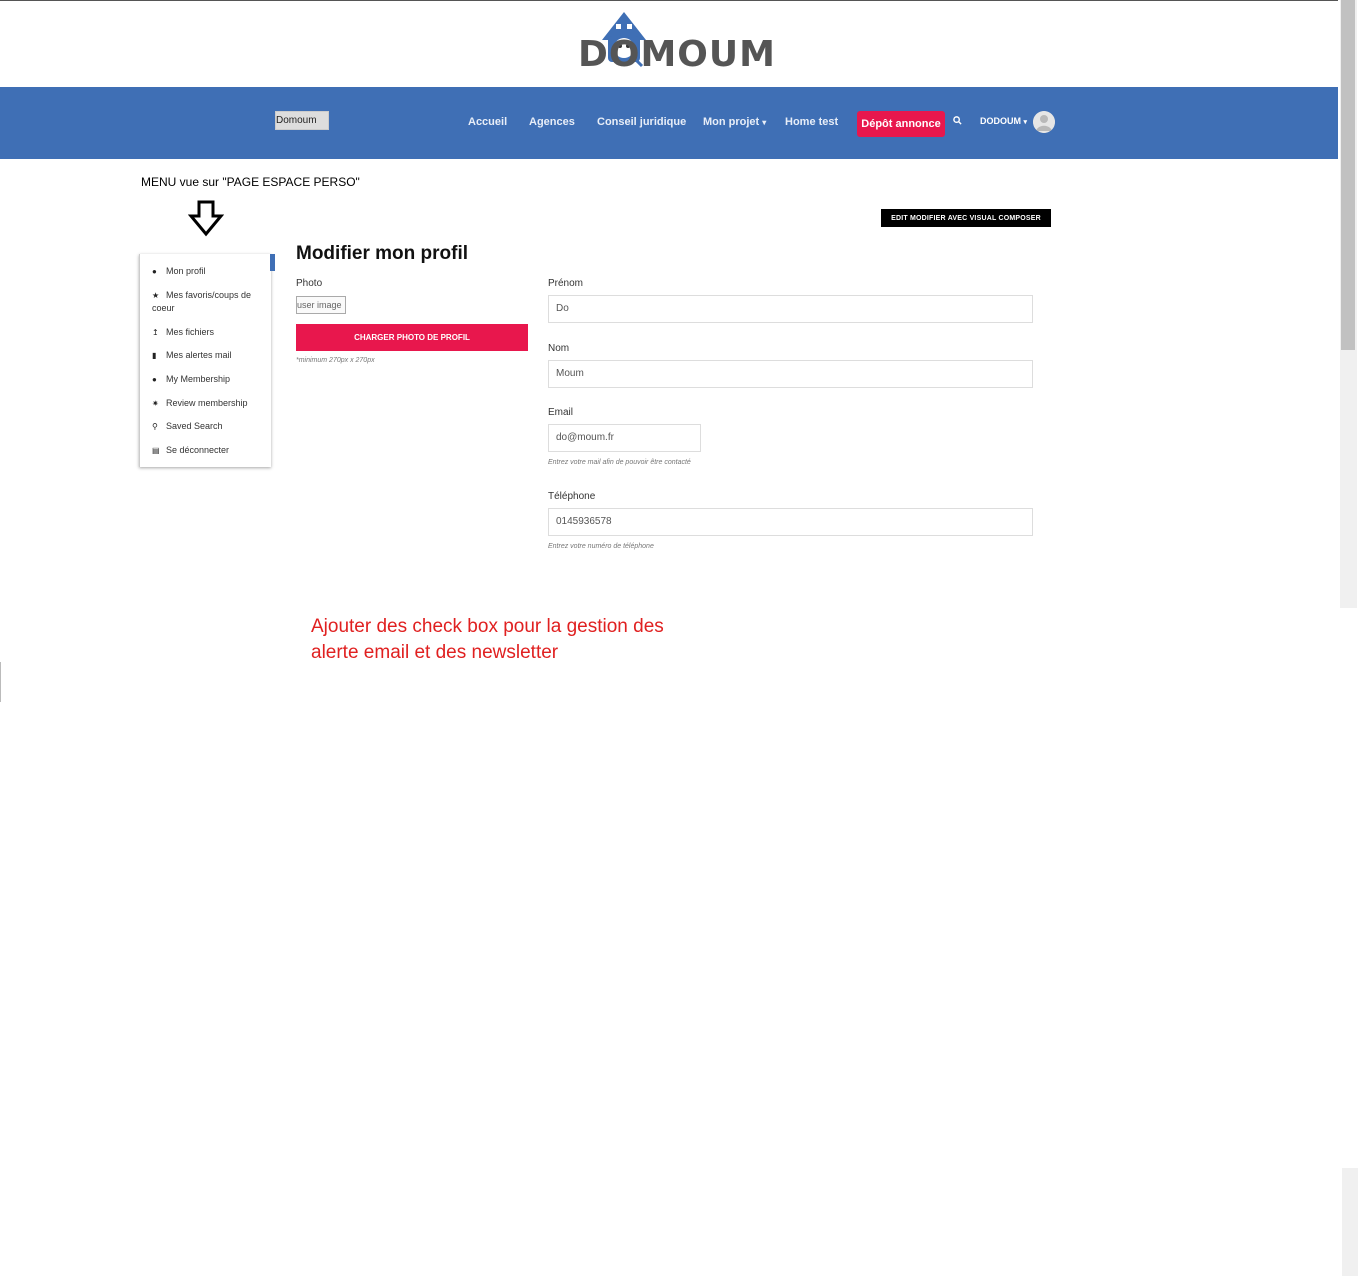 Image resolution: width=1366 pixels, height=1276 pixels. Describe the element at coordinates (155, 403) in the screenshot. I see `badge-icon: ✷` at that location.